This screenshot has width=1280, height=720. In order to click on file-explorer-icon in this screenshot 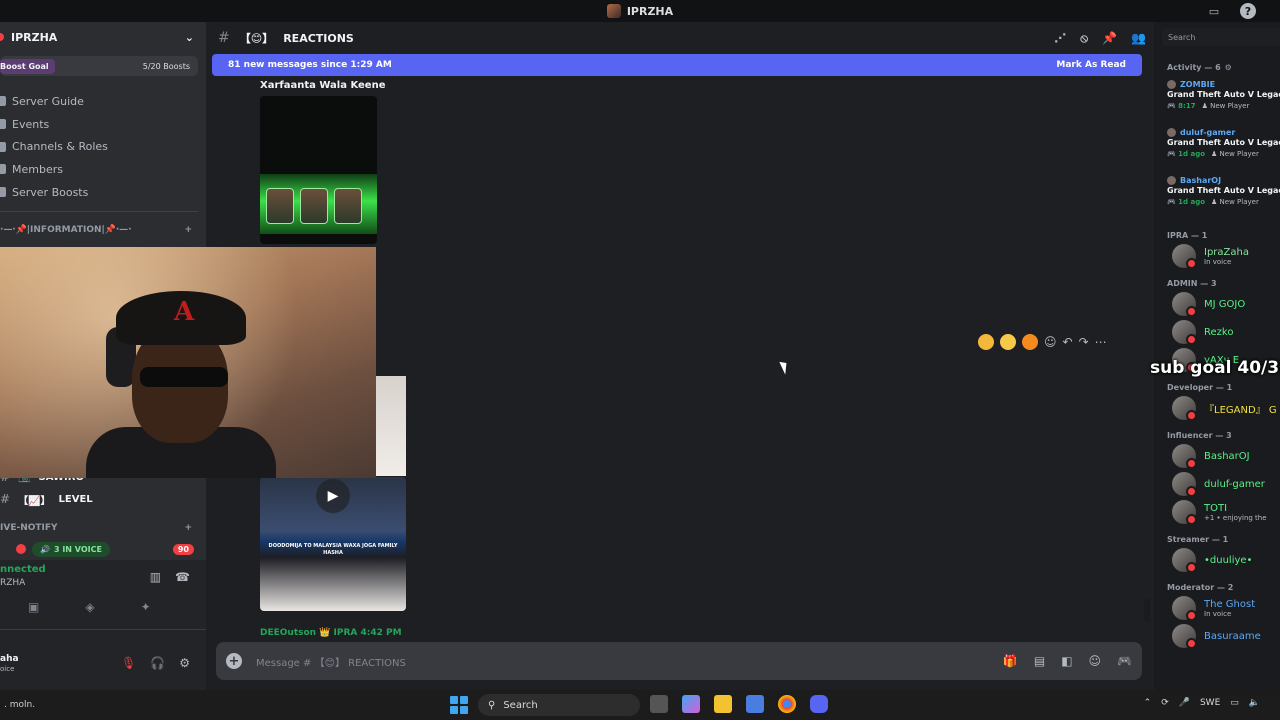, I will do `click(723, 704)`.